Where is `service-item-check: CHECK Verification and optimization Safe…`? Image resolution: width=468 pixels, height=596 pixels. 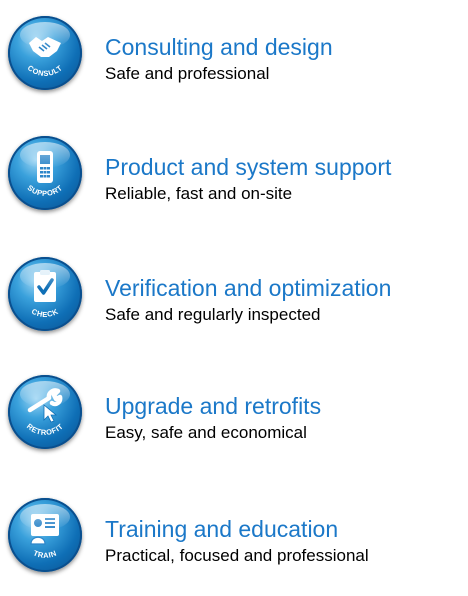 service-item-check: CHECK Verification and optimization Safe… is located at coordinates (234, 294).